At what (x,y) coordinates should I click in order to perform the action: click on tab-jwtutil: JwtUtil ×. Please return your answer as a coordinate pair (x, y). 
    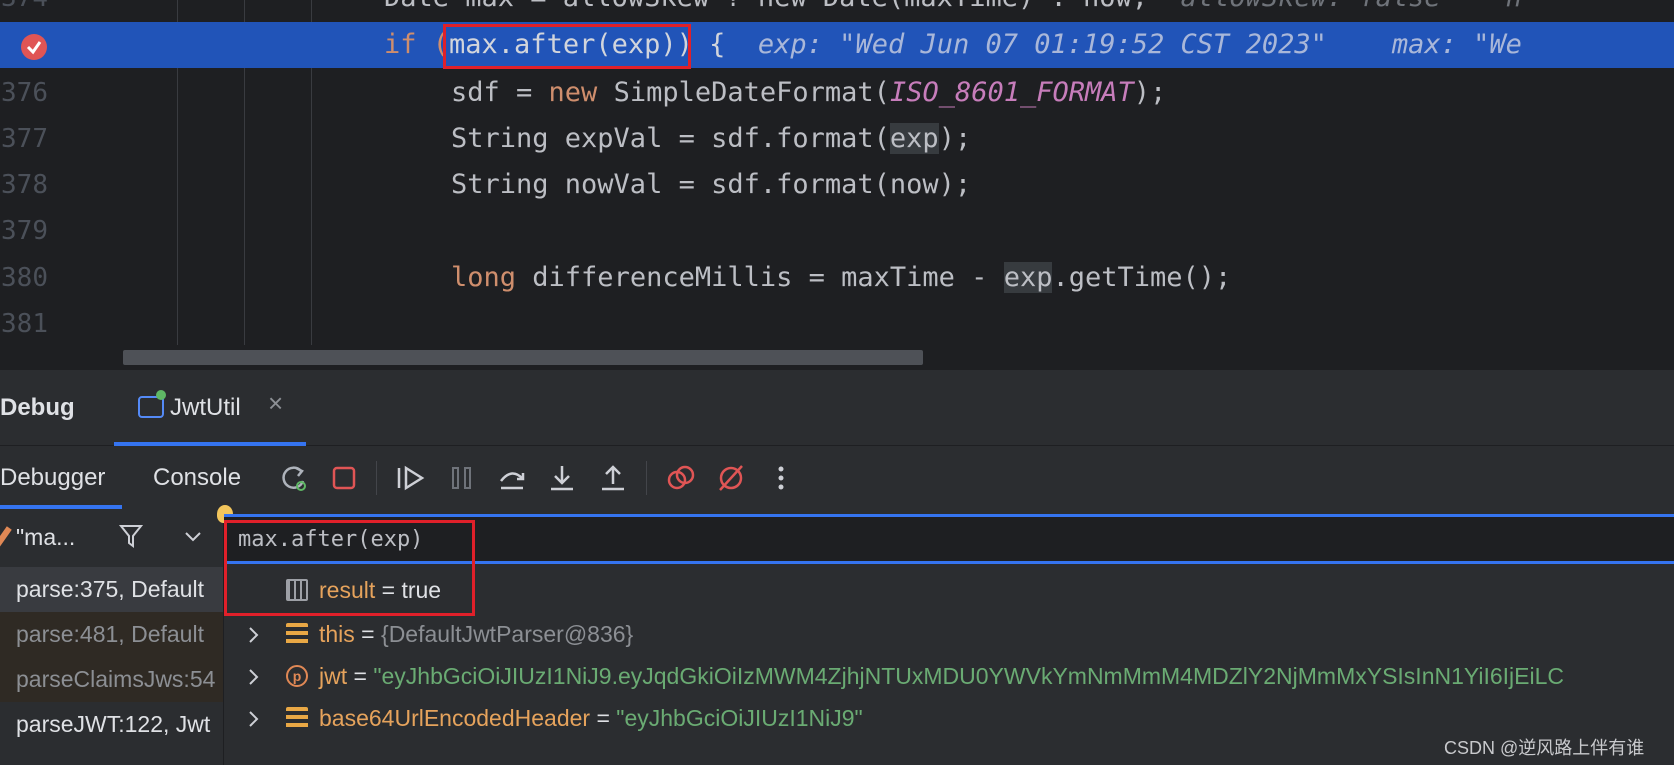
    Looking at the image, I should click on (210, 408).